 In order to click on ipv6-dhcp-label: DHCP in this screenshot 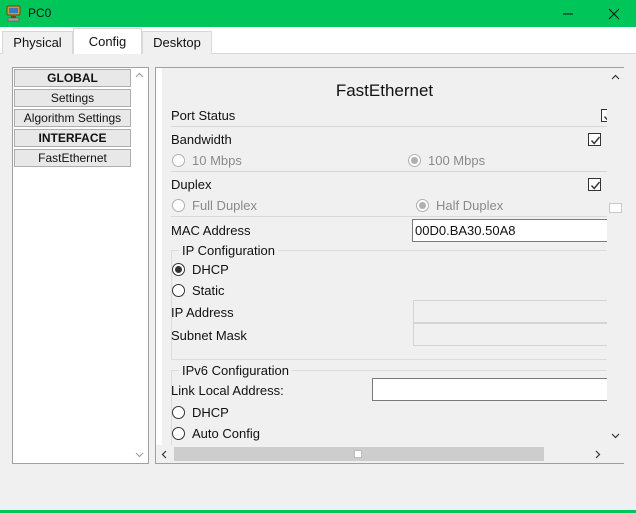, I will do `click(210, 412)`.